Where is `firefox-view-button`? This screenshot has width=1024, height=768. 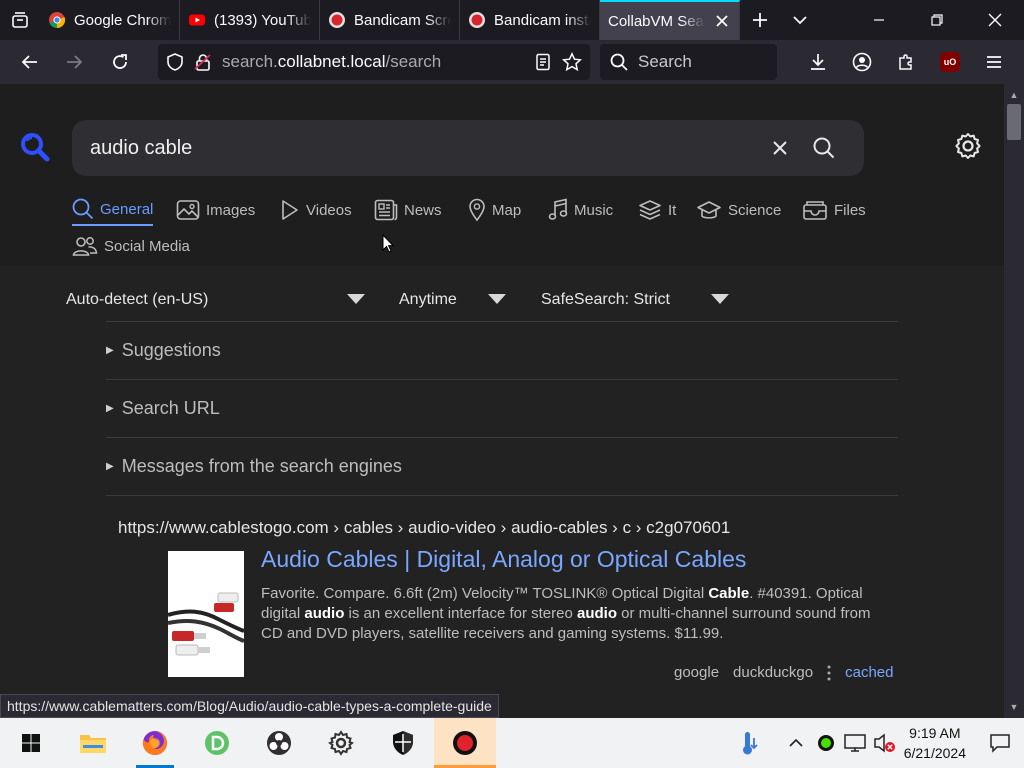
firefox-view-button is located at coordinates (20, 20).